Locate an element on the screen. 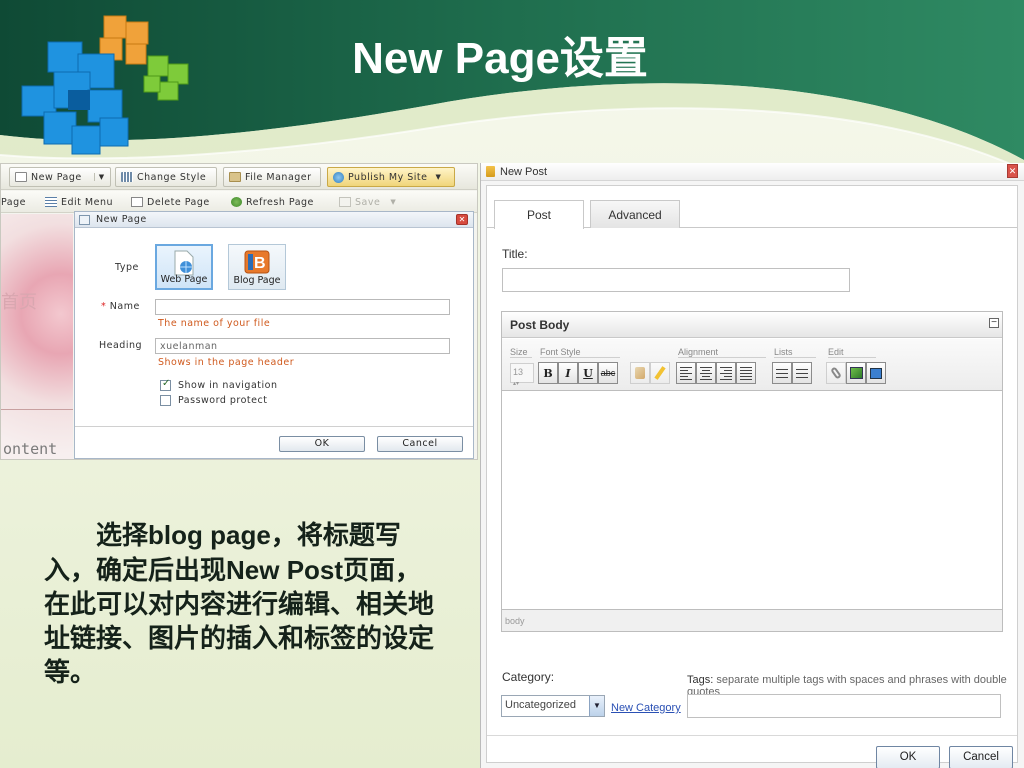 The image size is (1024, 768). text-color-icon is located at coordinates (640, 373).